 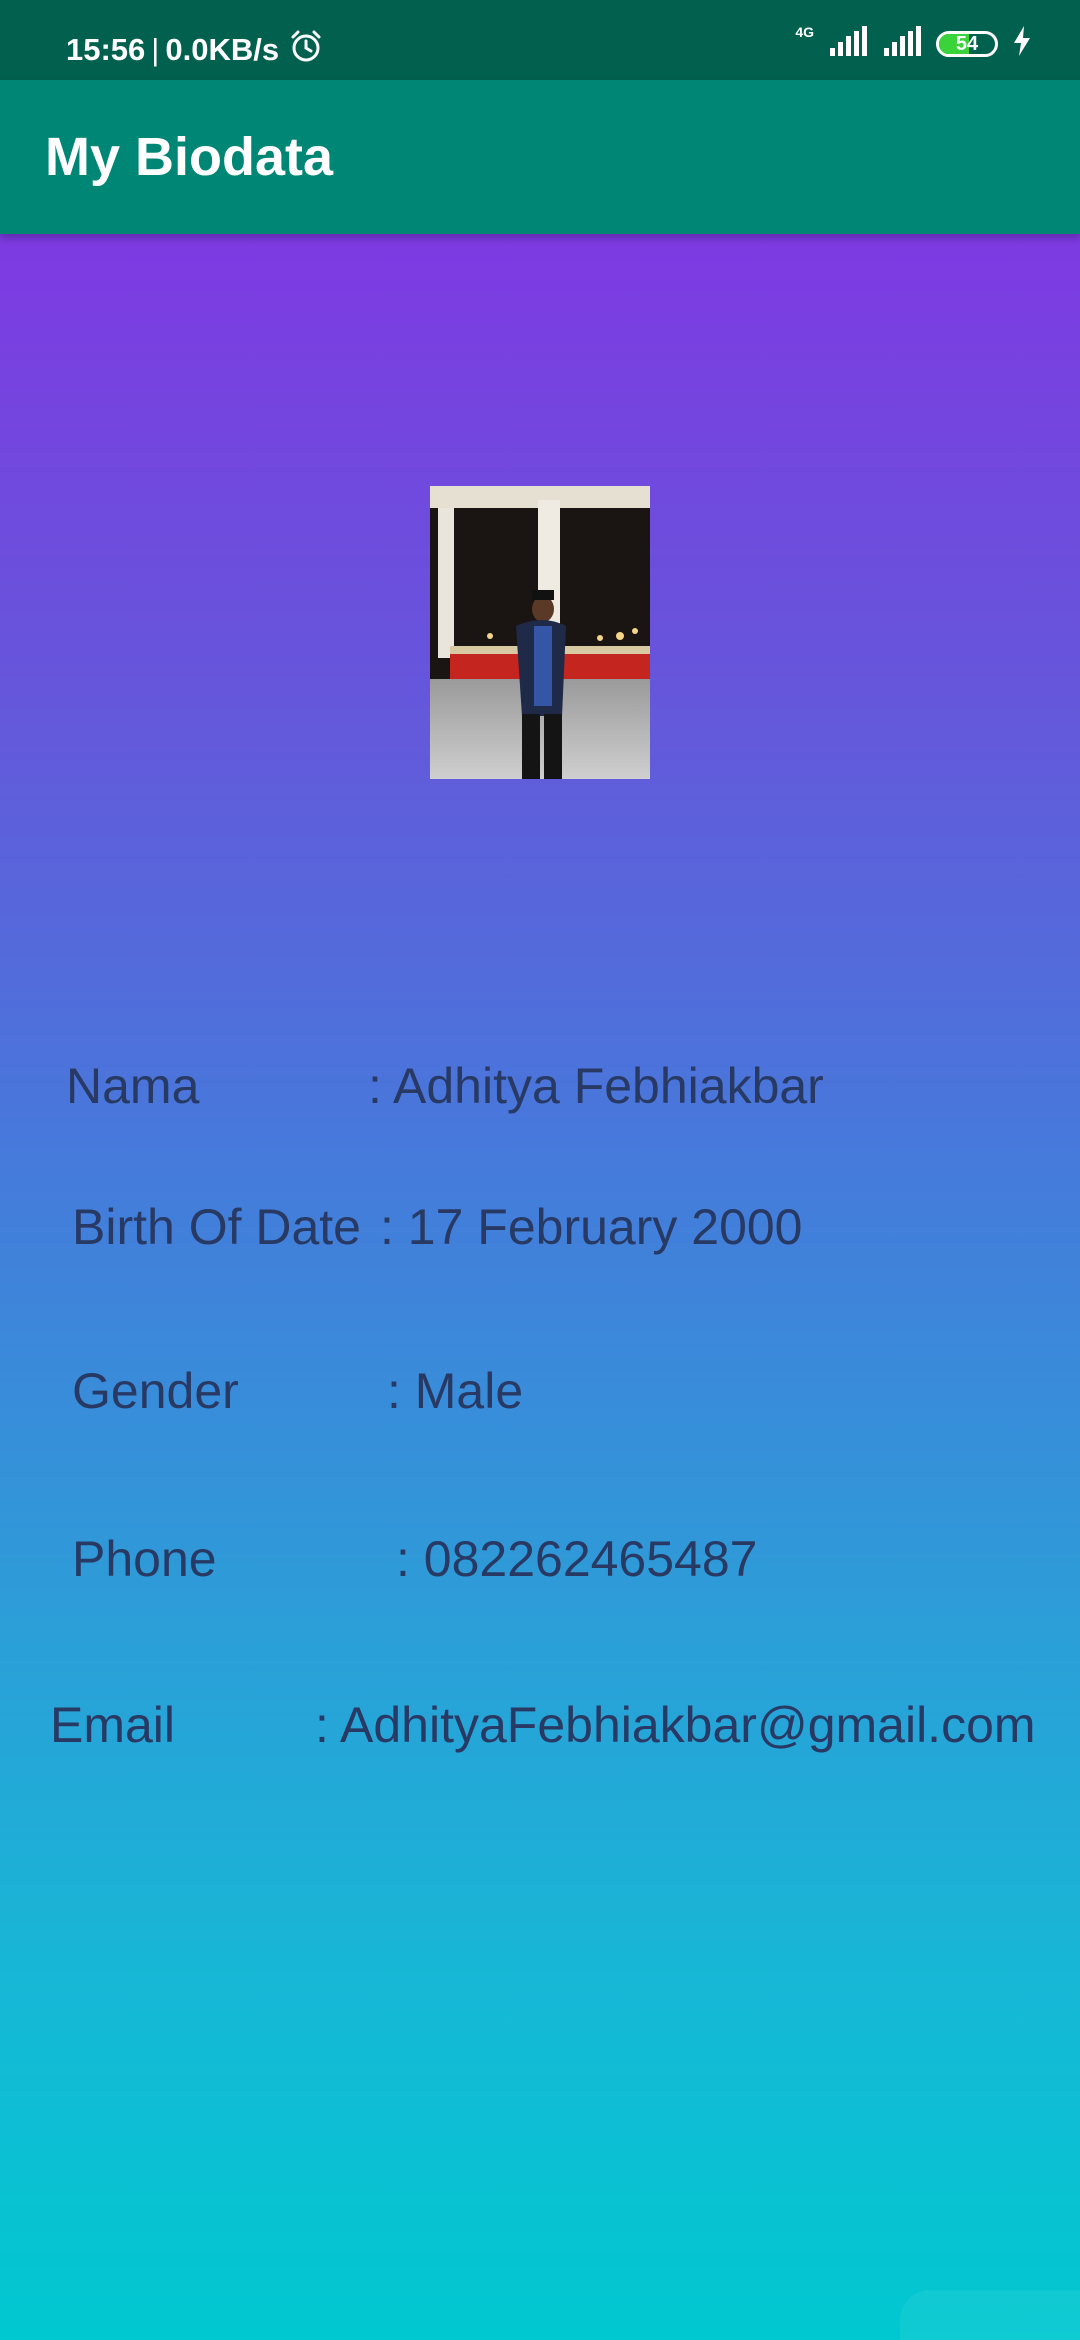 I want to click on email-value: : AdhityaFebhiakbar@gmail.com, so click(x=675, y=1725).